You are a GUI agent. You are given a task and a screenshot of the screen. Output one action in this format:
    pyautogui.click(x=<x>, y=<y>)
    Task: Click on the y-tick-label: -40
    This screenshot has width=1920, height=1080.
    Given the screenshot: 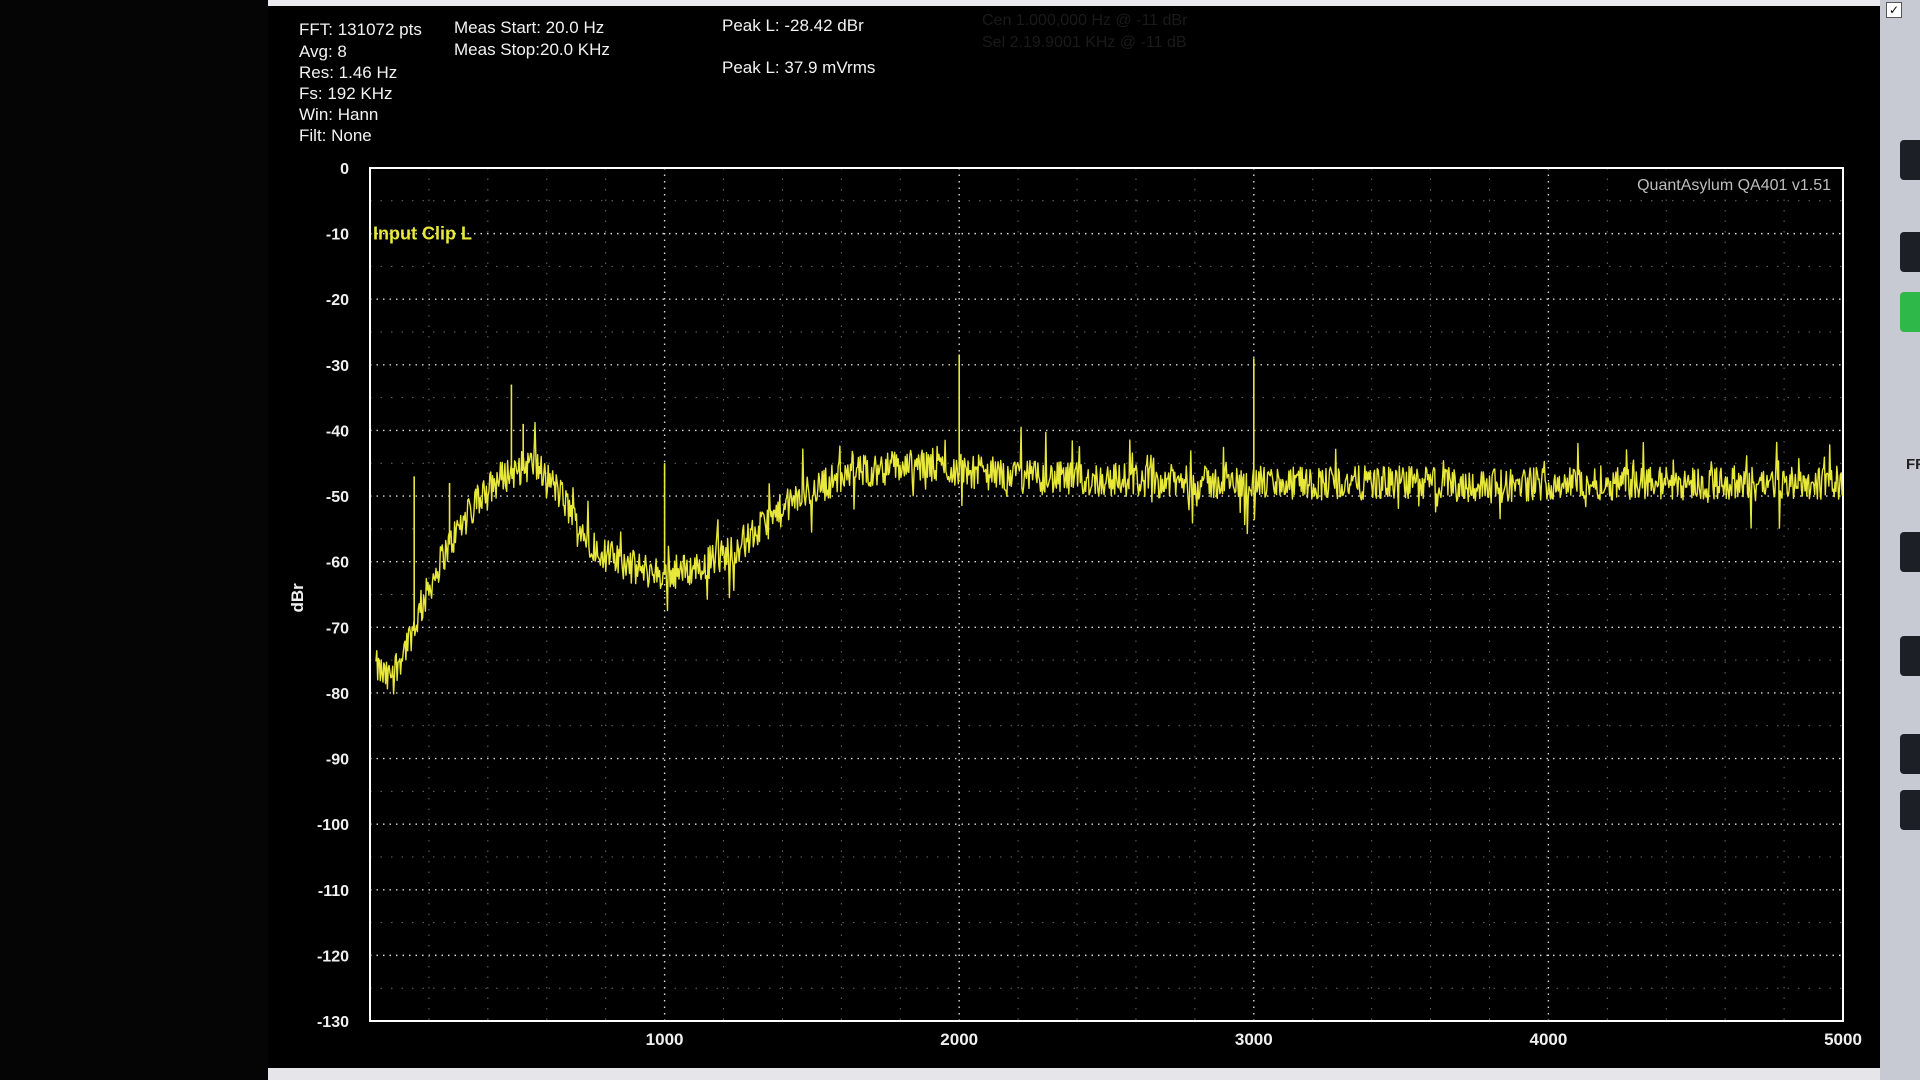 What is the action you would take?
    pyautogui.click(x=337, y=431)
    